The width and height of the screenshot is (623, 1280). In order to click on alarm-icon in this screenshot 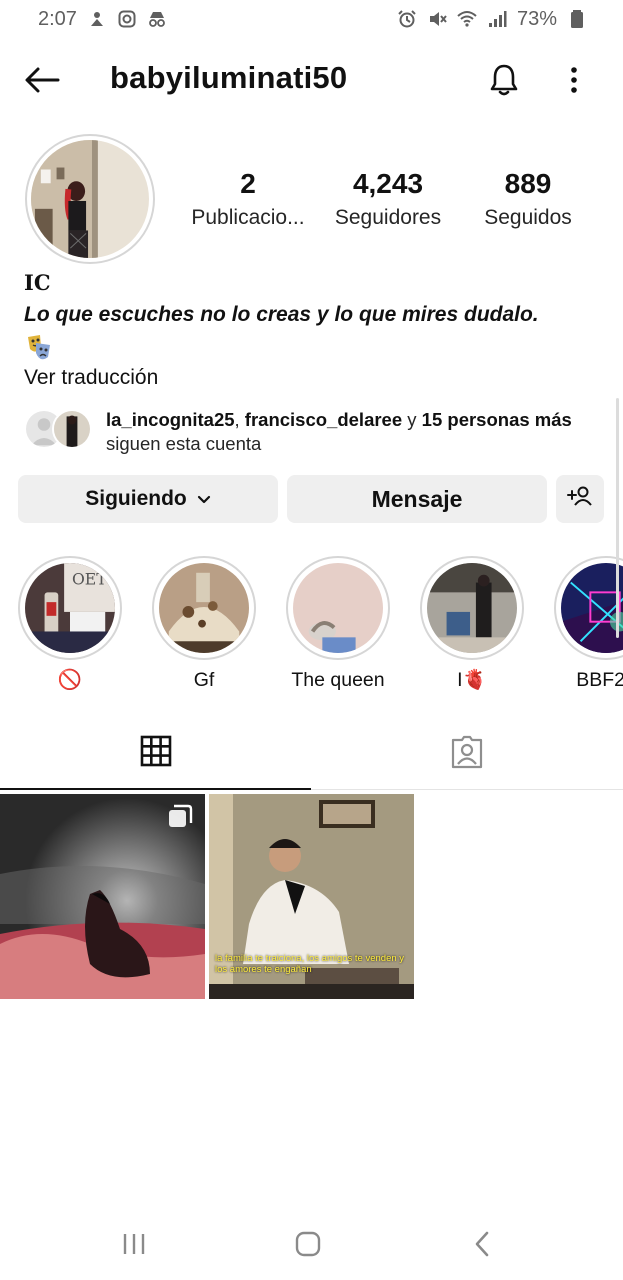, I will do `click(407, 19)`.